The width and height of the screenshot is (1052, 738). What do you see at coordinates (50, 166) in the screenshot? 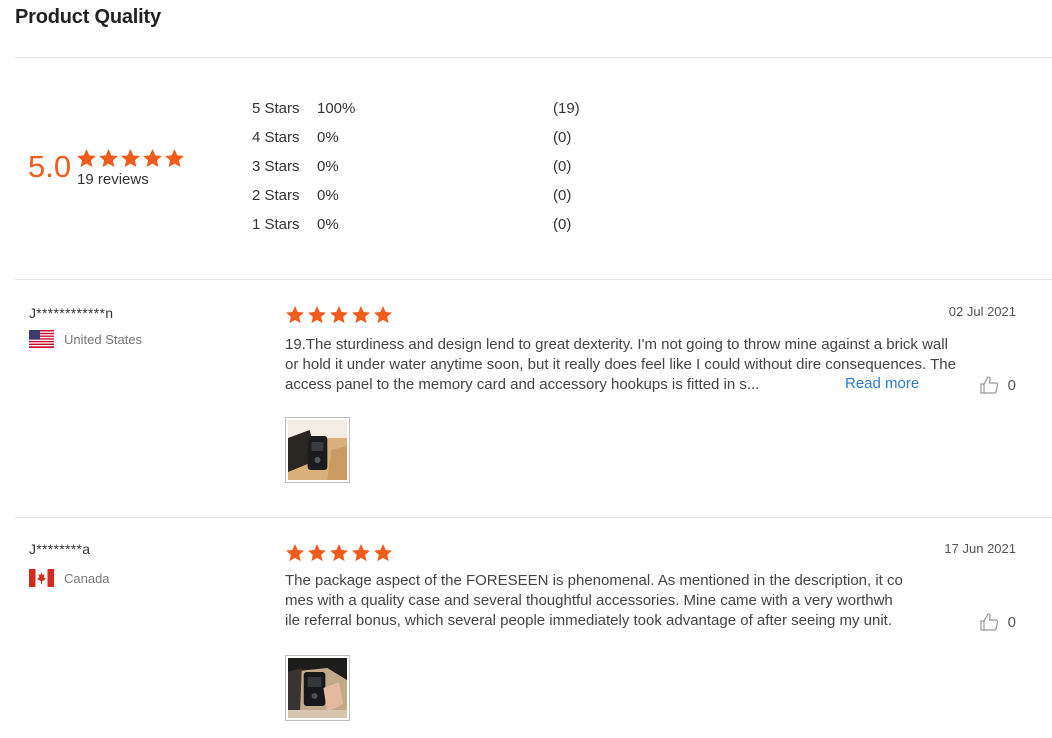
I see `average-score: 5.0` at bounding box center [50, 166].